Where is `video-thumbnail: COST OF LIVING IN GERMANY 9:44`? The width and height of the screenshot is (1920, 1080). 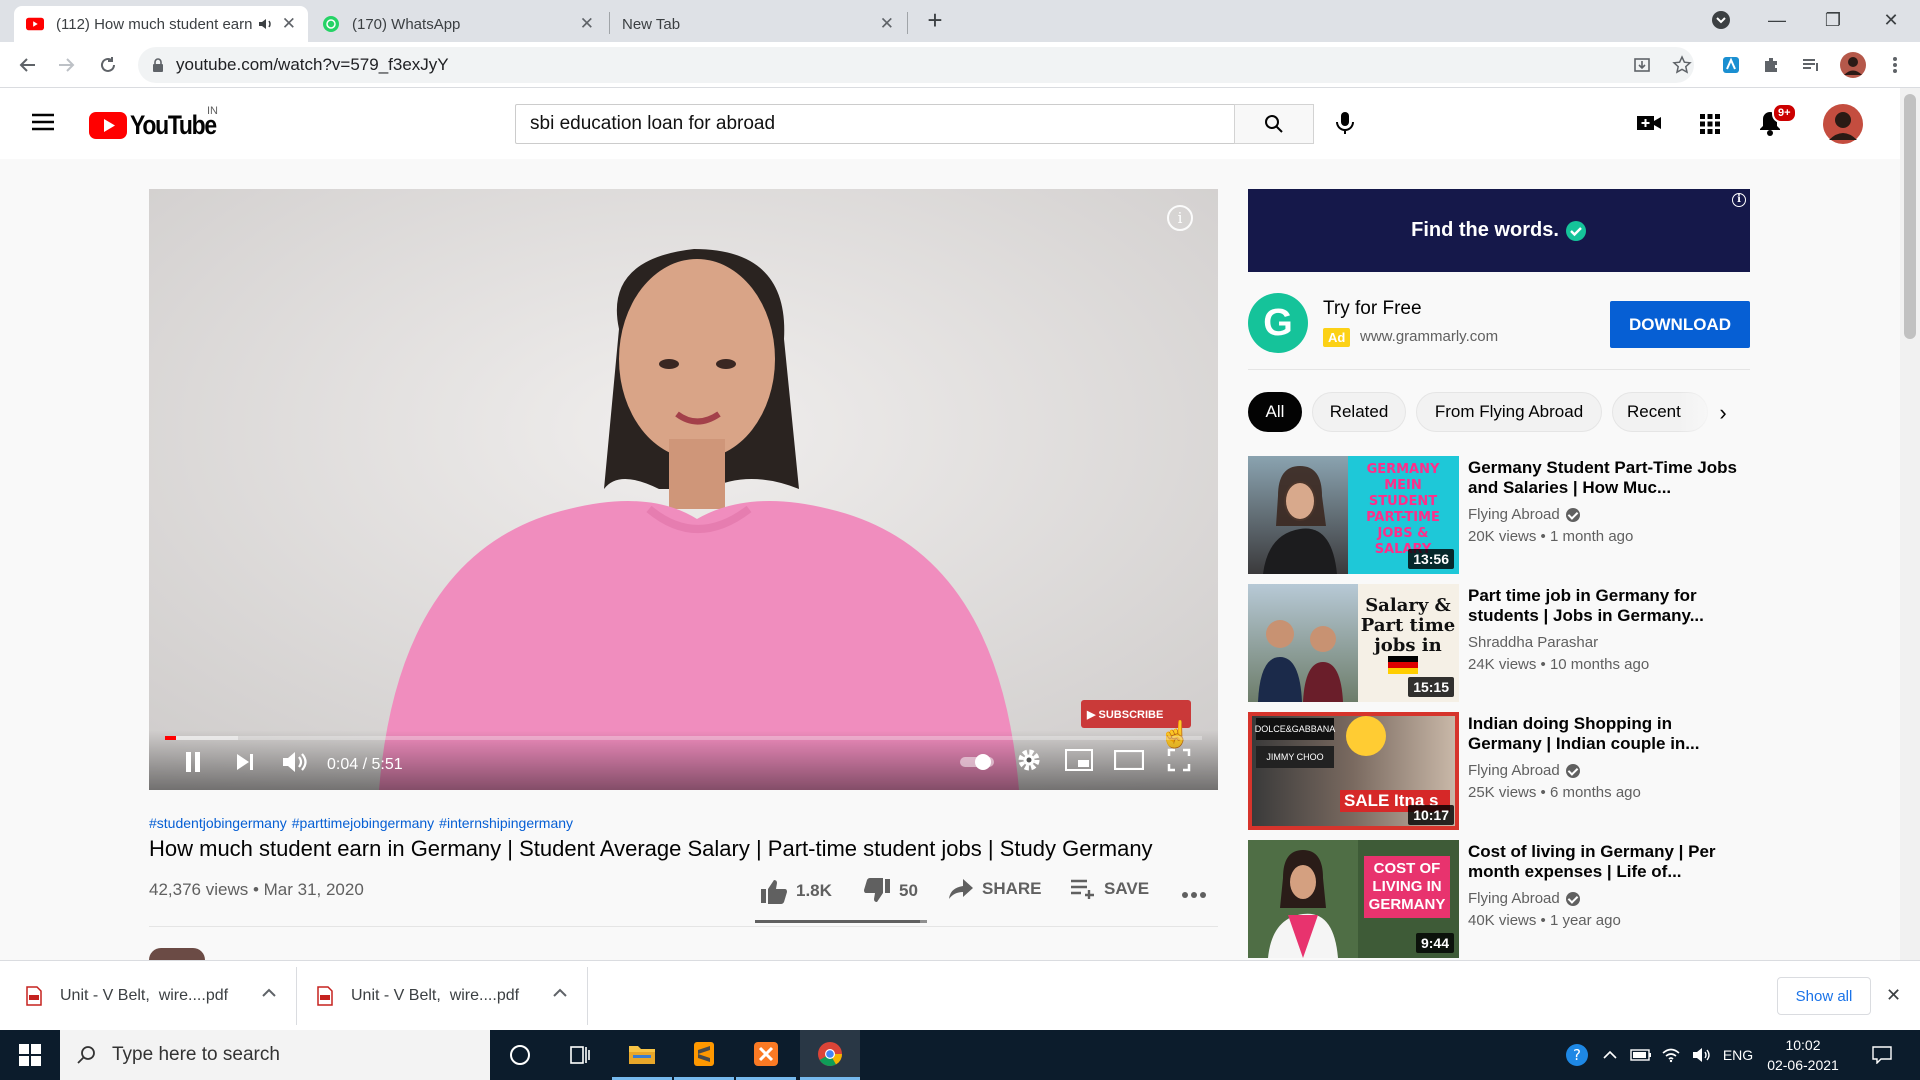 video-thumbnail: COST OF LIVING IN GERMANY 9:44 is located at coordinates (1353, 899).